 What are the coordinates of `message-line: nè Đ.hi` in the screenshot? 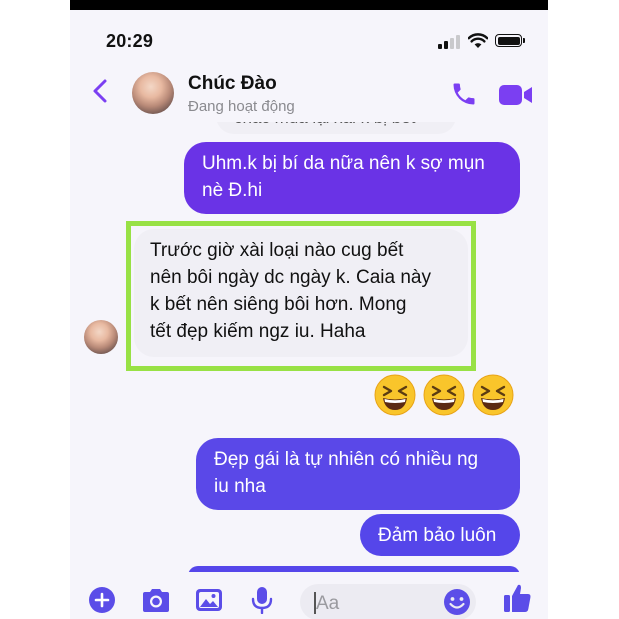 It's located at (232, 190).